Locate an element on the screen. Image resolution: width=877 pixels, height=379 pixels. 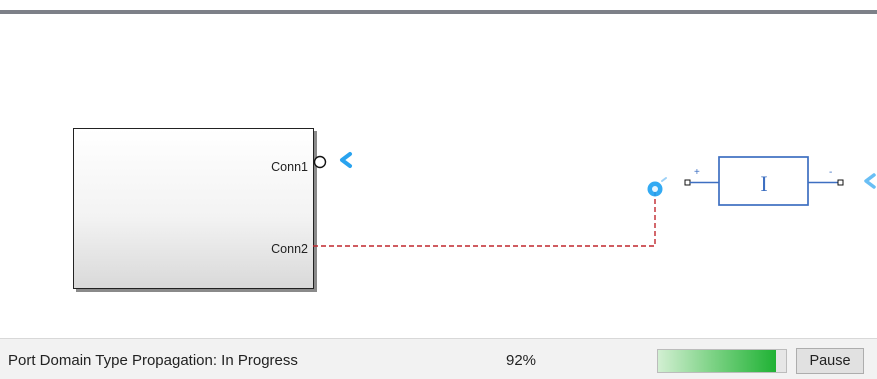
electrical-component: + I - is located at coordinates (764, 181).